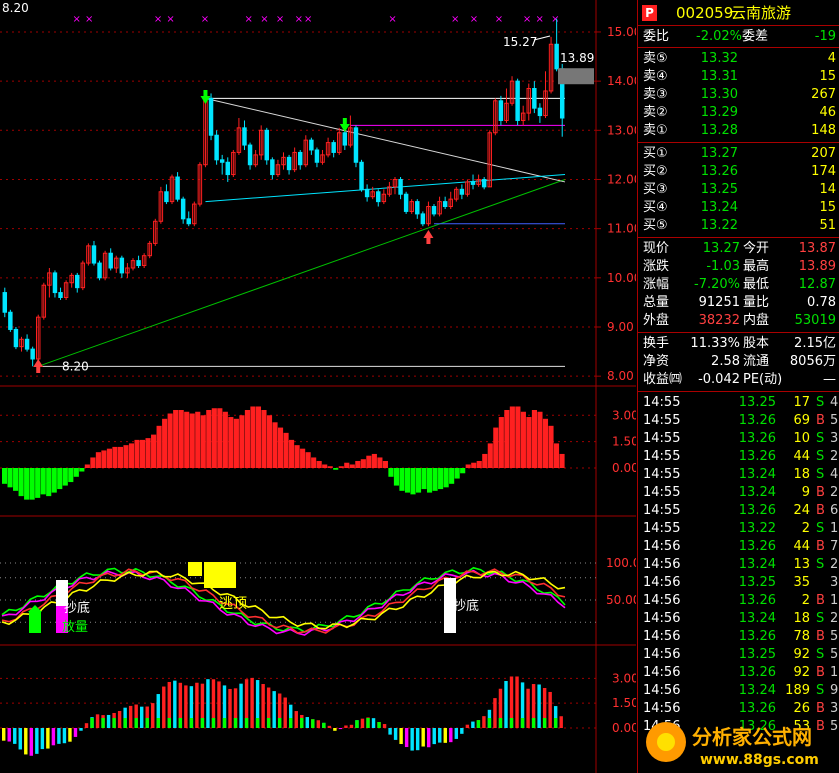  What do you see at coordinates (738, 37) in the screenshot?
I see `weibi-row: 委比 -2.02% 委差 -19` at bounding box center [738, 37].